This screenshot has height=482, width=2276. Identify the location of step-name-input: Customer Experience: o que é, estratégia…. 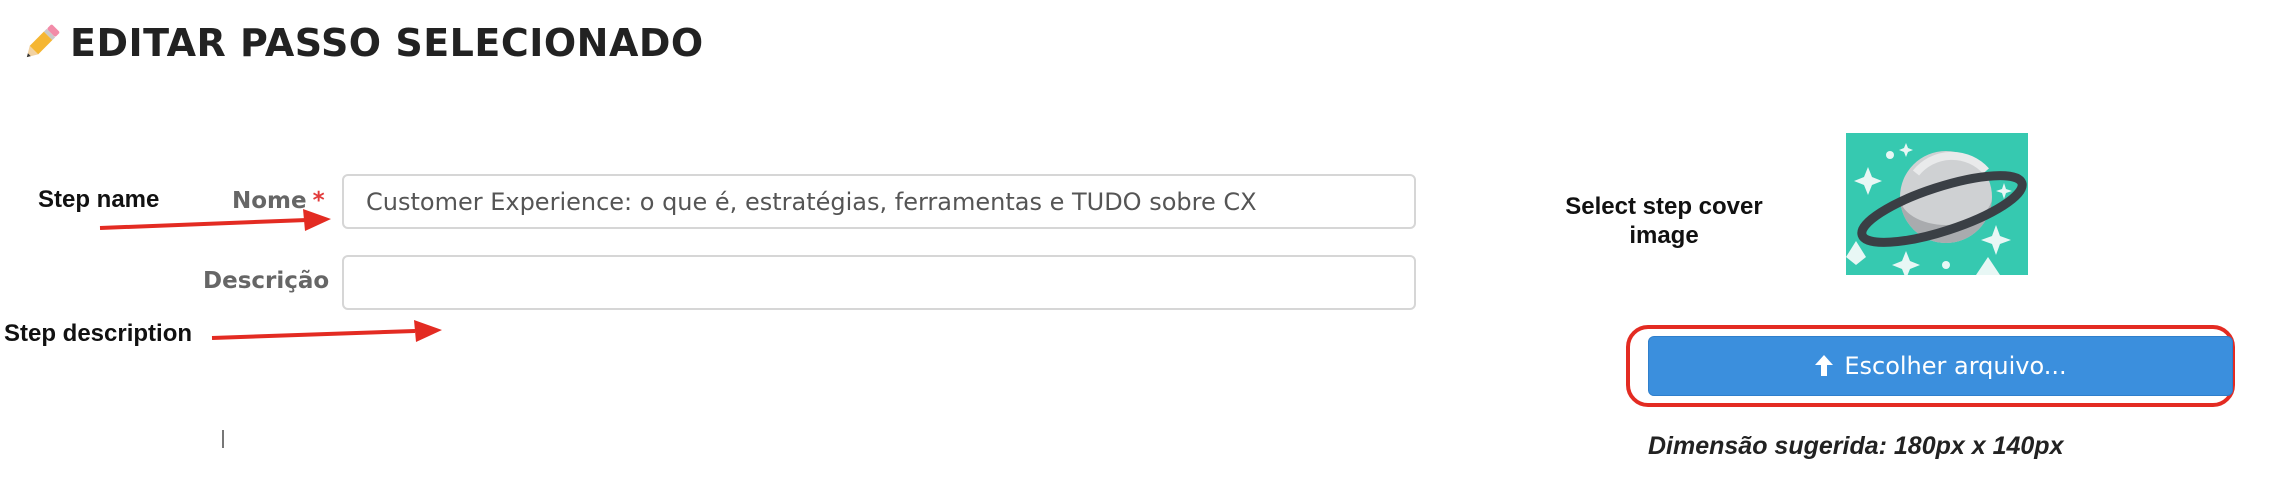
(879, 201).